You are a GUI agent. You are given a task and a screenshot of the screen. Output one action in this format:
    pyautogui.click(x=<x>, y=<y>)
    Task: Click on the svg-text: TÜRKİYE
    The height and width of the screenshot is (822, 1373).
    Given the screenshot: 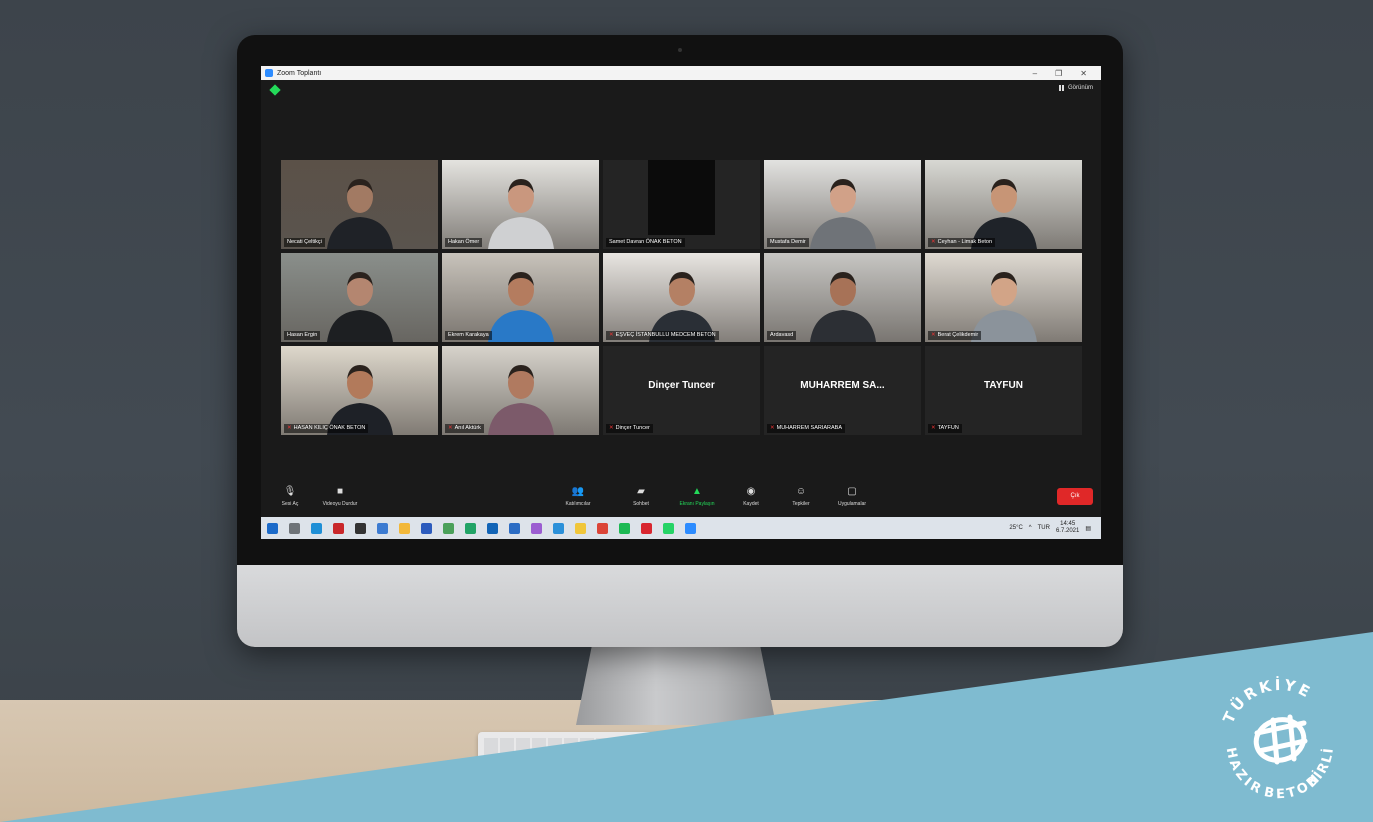 What is the action you would take?
    pyautogui.click(x=1267, y=700)
    